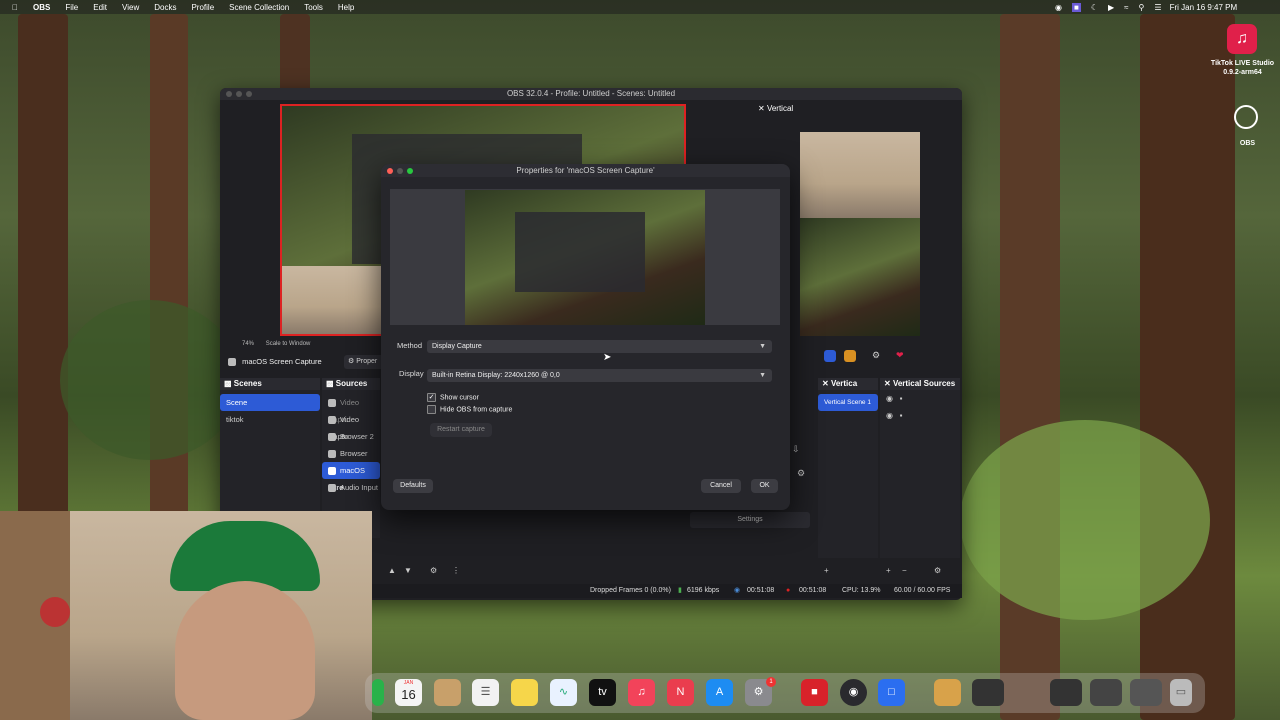 Image resolution: width=1280 pixels, height=720 pixels. What do you see at coordinates (1246, 117) in the screenshot?
I see `obs-icon` at bounding box center [1246, 117].